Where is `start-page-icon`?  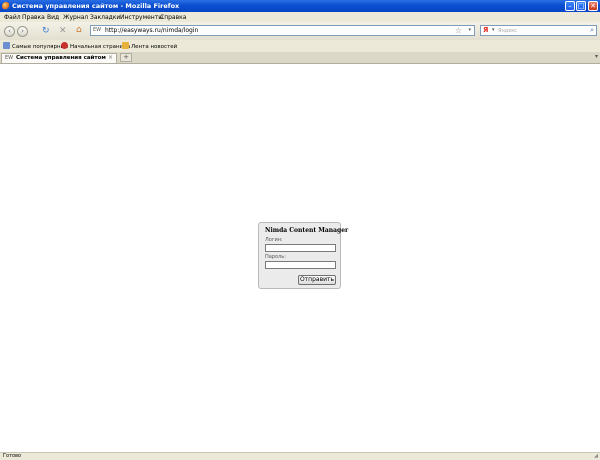
start-page-icon is located at coordinates (64, 45).